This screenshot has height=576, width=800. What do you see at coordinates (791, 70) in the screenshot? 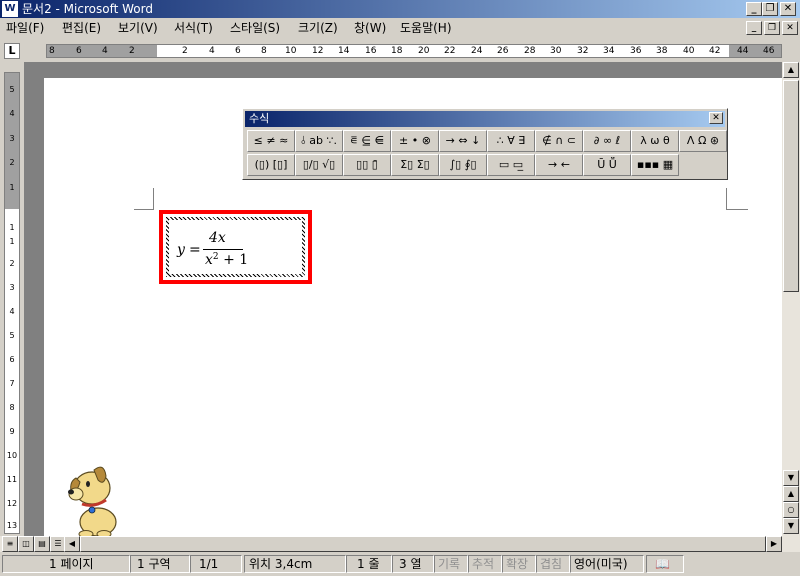
I see `scroll-up-button: ▲` at bounding box center [791, 70].